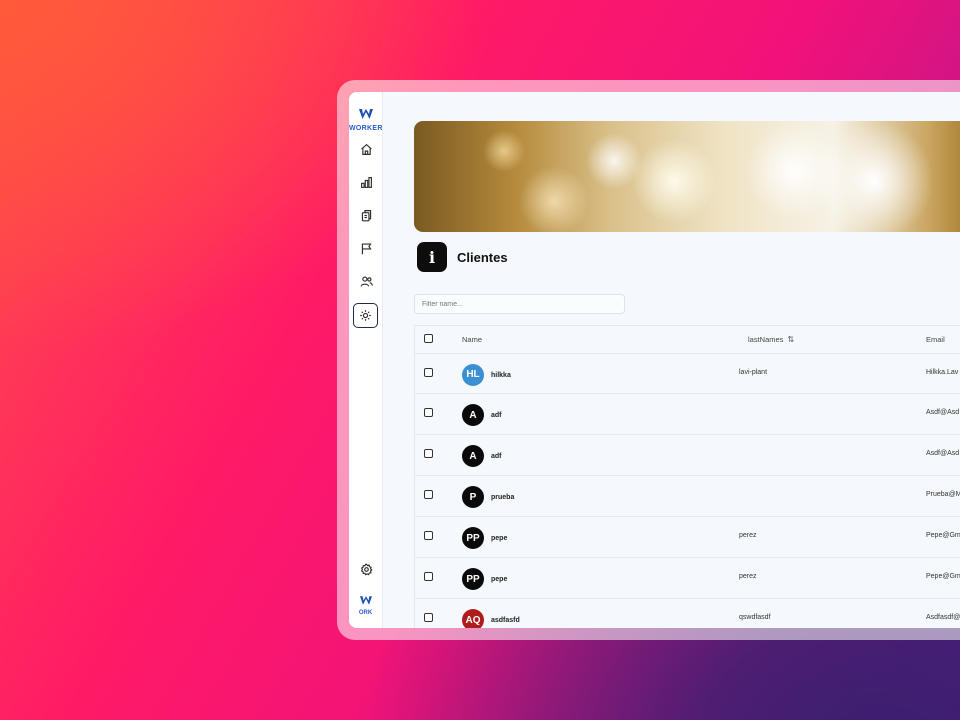  Describe the element at coordinates (687, 374) in the screenshot. I see `table-row: HL hilkka lavi-plant Hilkka.Lav` at that location.